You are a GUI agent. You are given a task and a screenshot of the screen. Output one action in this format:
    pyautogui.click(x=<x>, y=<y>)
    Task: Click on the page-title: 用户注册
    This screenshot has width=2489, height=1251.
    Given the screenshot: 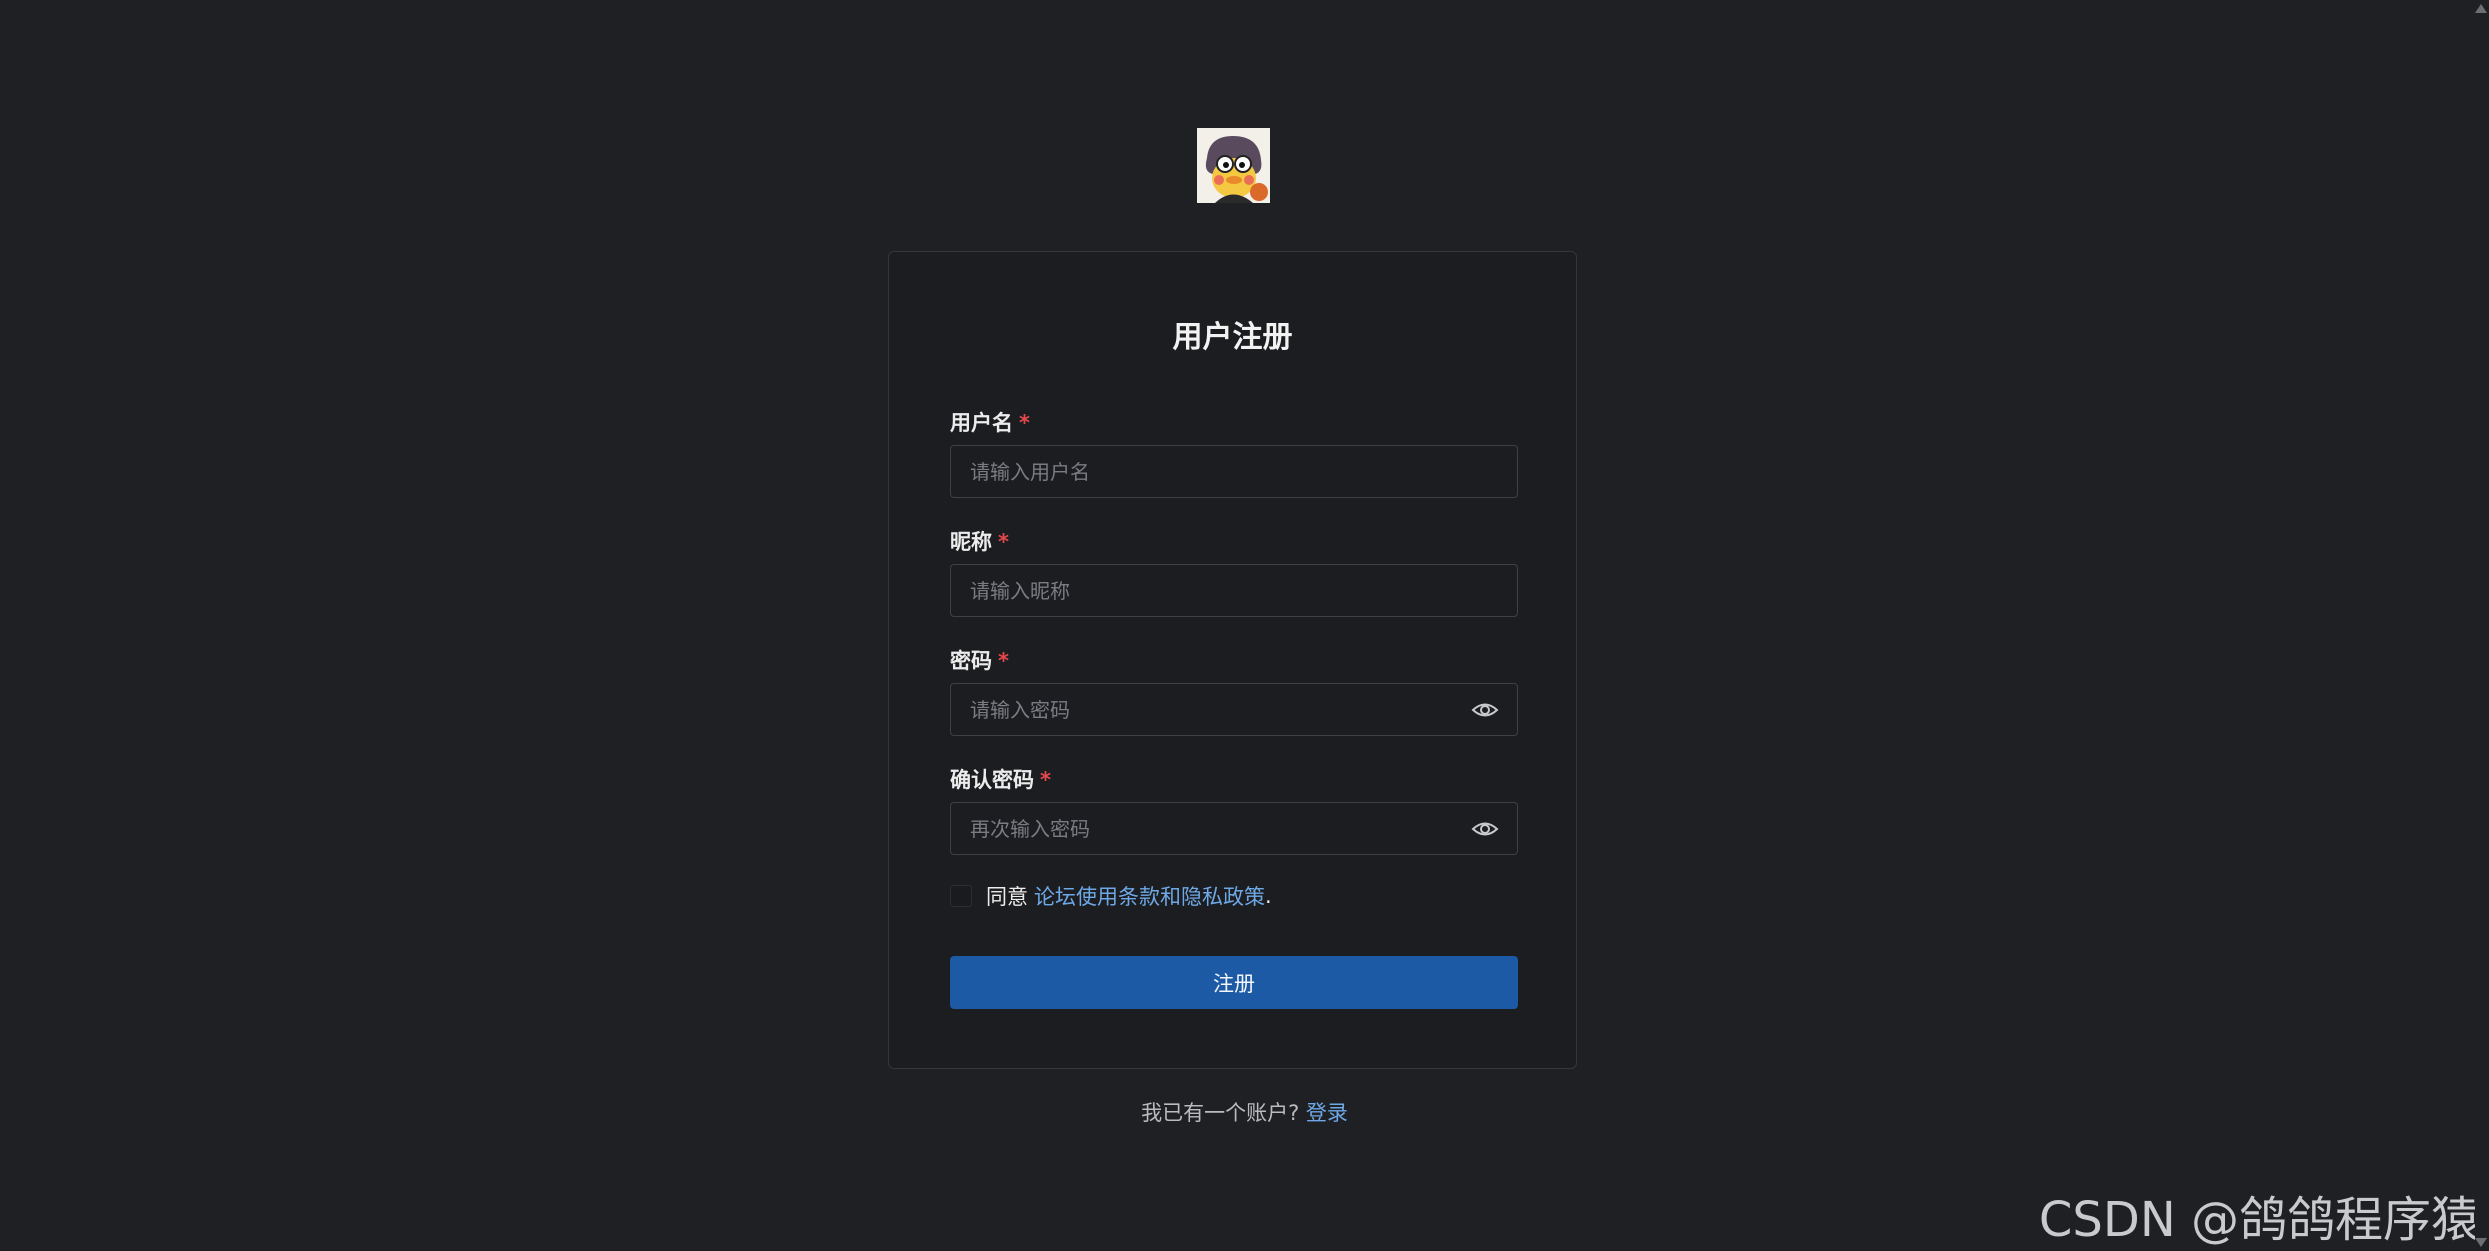 What is the action you would take?
    pyautogui.click(x=1232, y=337)
    